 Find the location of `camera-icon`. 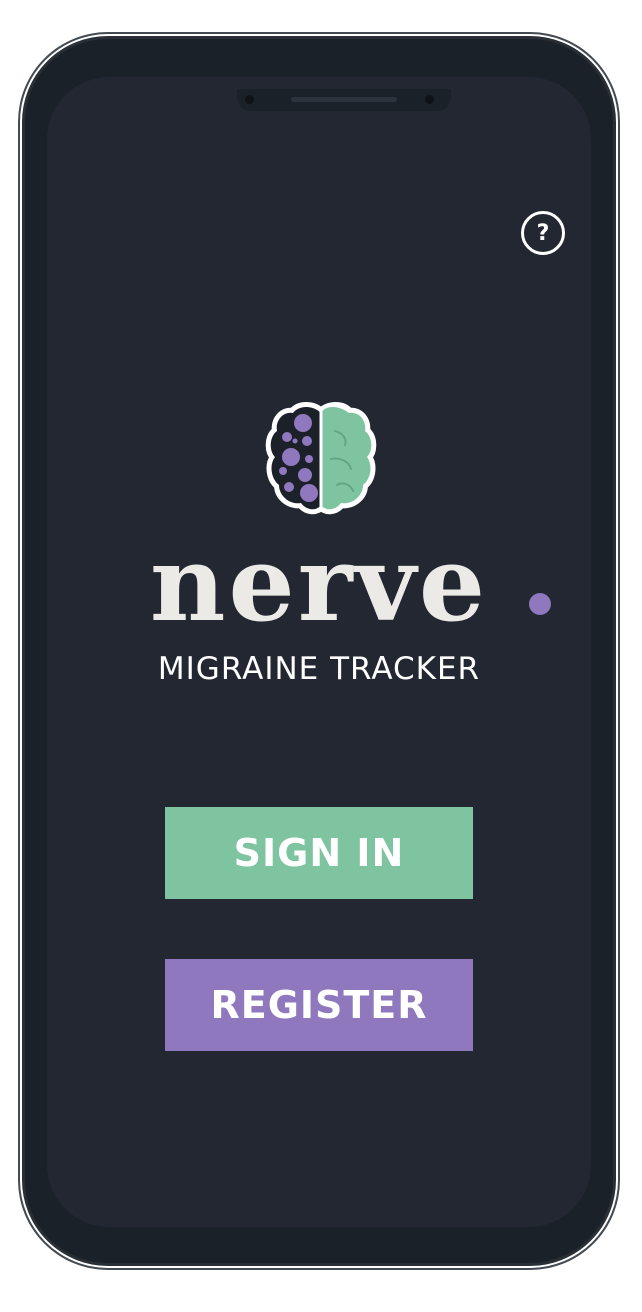

camera-icon is located at coordinates (249, 99).